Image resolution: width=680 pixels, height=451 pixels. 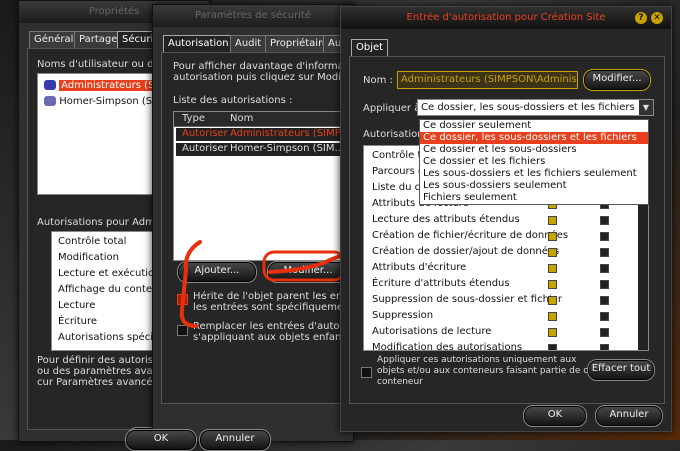 I want to click on tab-partage: Partage, so click(x=98, y=39).